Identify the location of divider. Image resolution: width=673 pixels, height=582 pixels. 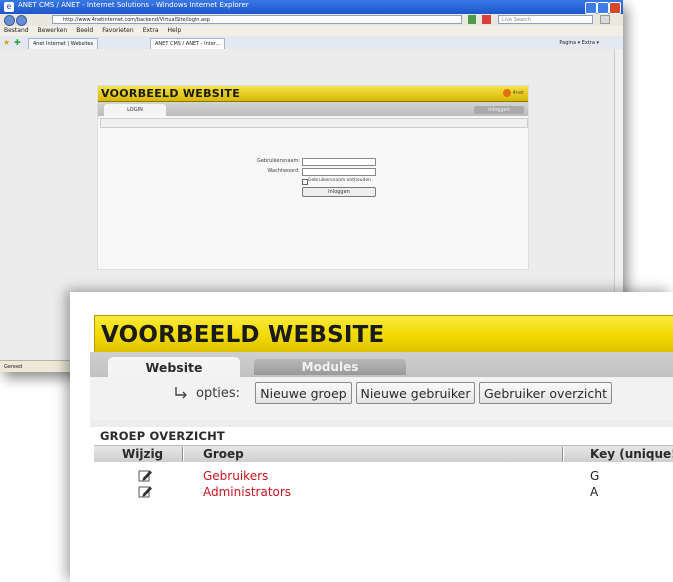
(381, 423).